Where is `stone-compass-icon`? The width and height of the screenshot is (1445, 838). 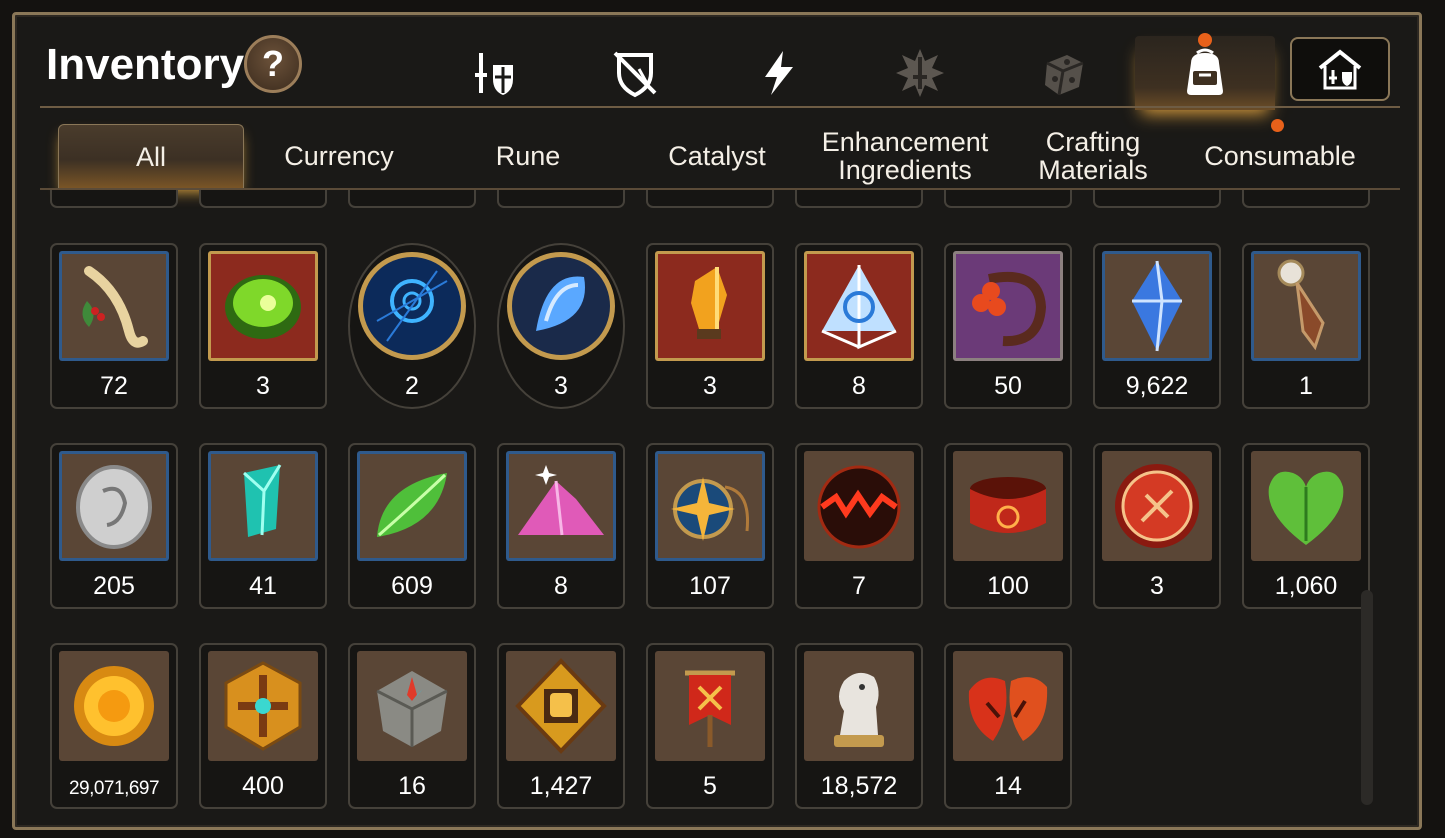
stone-compass-icon is located at coordinates (412, 706).